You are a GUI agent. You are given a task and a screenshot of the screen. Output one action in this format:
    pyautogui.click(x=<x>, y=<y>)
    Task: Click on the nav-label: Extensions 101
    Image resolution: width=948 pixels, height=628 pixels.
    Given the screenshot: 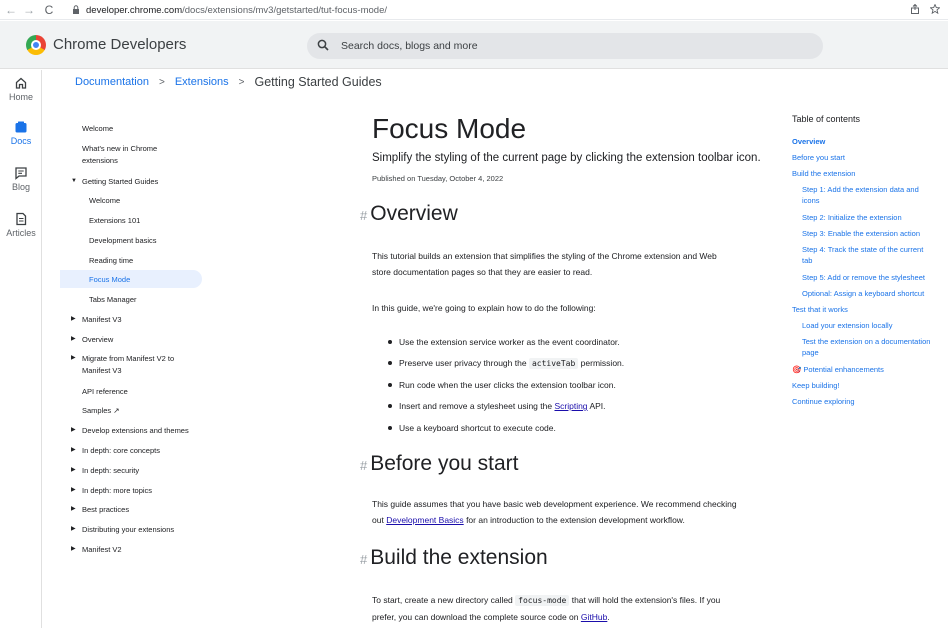 What is the action you would take?
    pyautogui.click(x=115, y=220)
    